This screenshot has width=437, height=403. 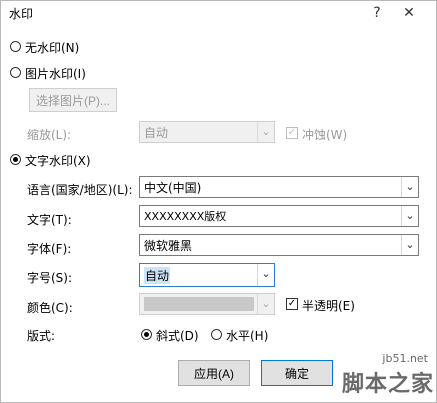 I want to click on picture-watermark-radio, so click(x=15, y=72).